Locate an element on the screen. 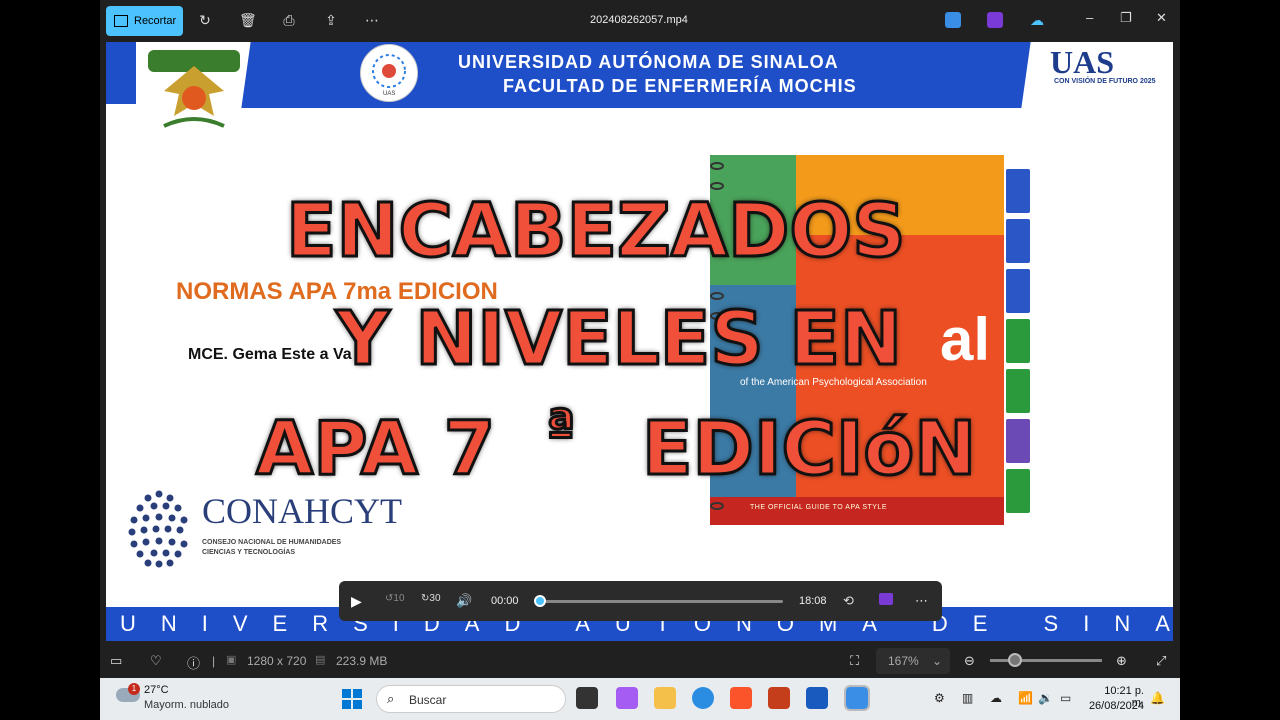 This screenshot has height=720, width=1280. overlay-line-3a: APA 7 is located at coordinates (375, 449).